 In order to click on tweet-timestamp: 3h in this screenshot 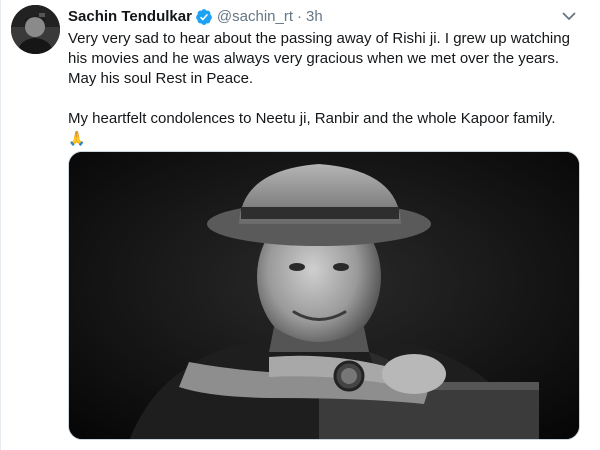, I will do `click(314, 17)`.